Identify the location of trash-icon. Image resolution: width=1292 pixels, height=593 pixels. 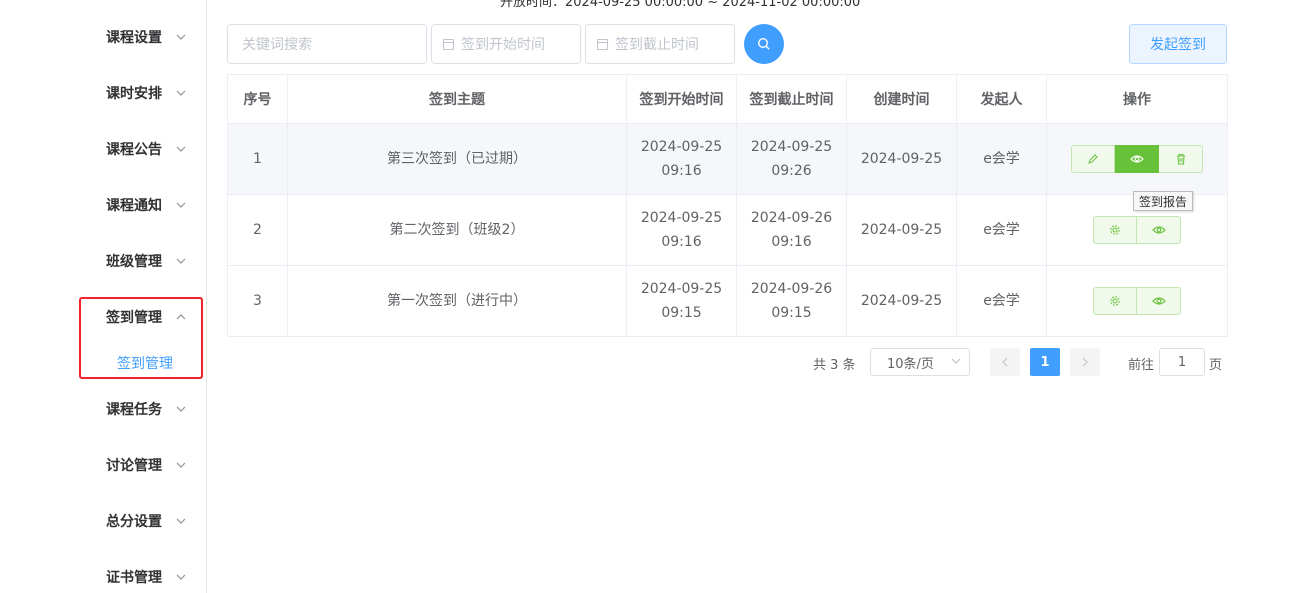
(1180, 159).